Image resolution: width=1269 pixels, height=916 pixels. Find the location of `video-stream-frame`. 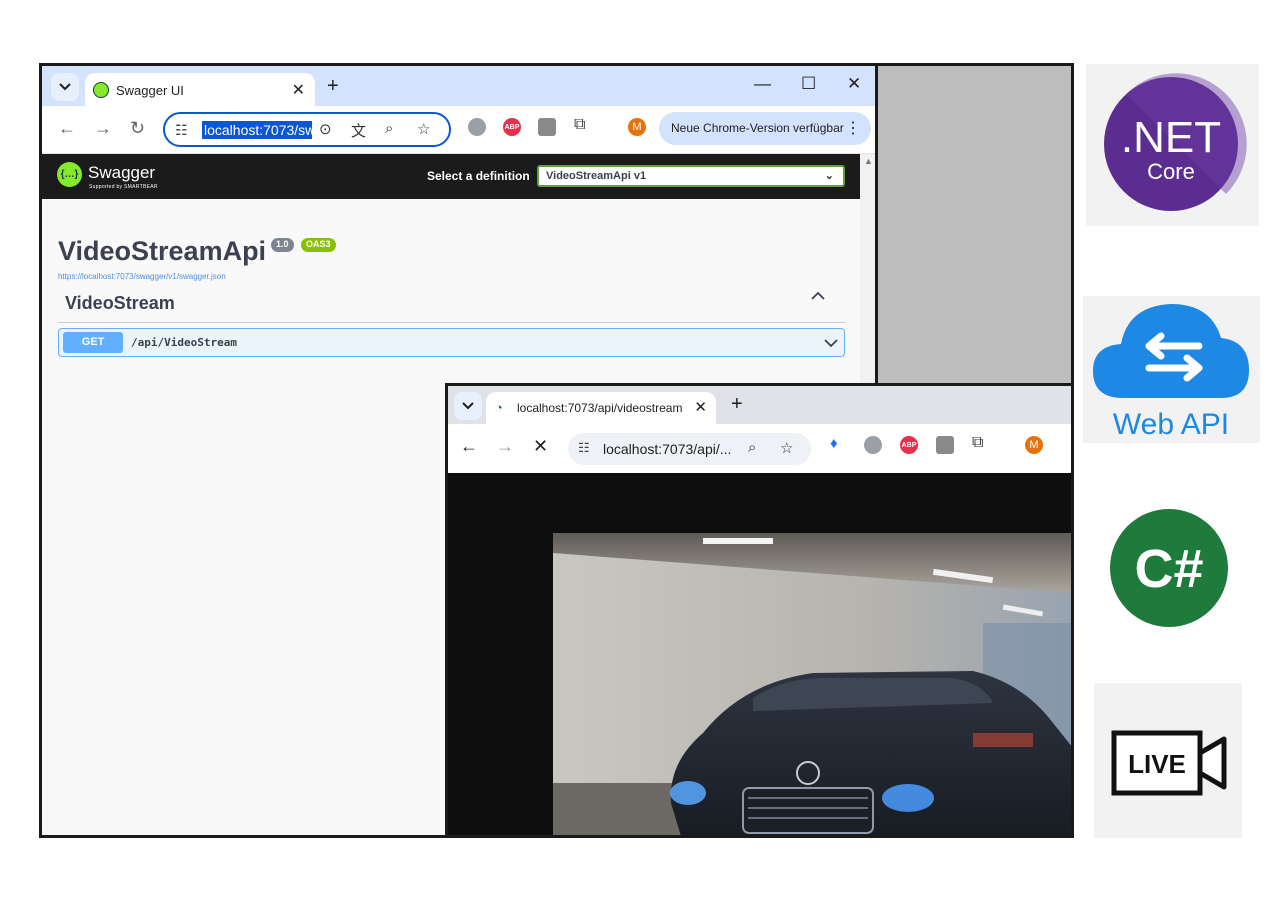

video-stream-frame is located at coordinates (812, 684).